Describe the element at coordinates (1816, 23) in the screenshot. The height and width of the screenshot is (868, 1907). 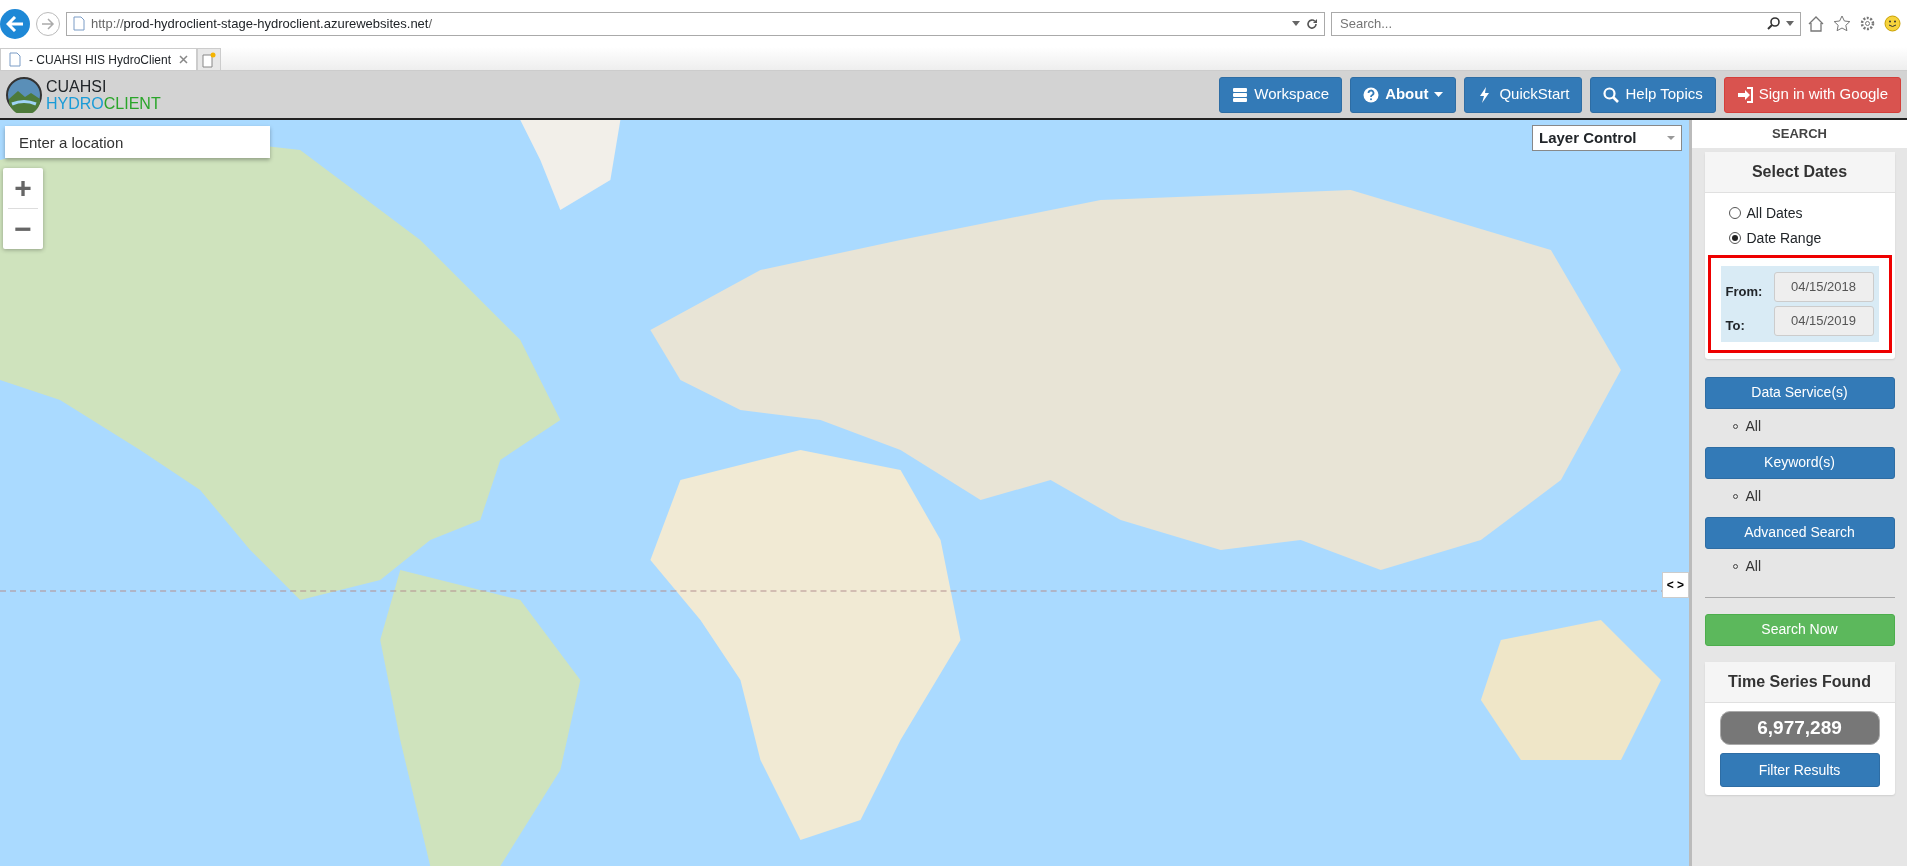
I see `home-icon` at that location.